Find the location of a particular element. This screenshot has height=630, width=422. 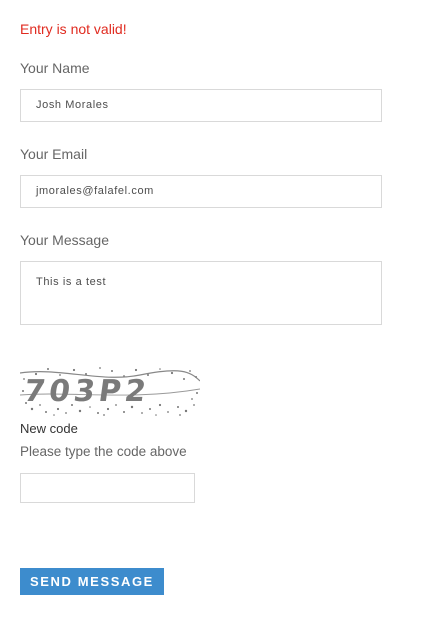

captcha-image: 703P2 is located at coordinates (110, 391).